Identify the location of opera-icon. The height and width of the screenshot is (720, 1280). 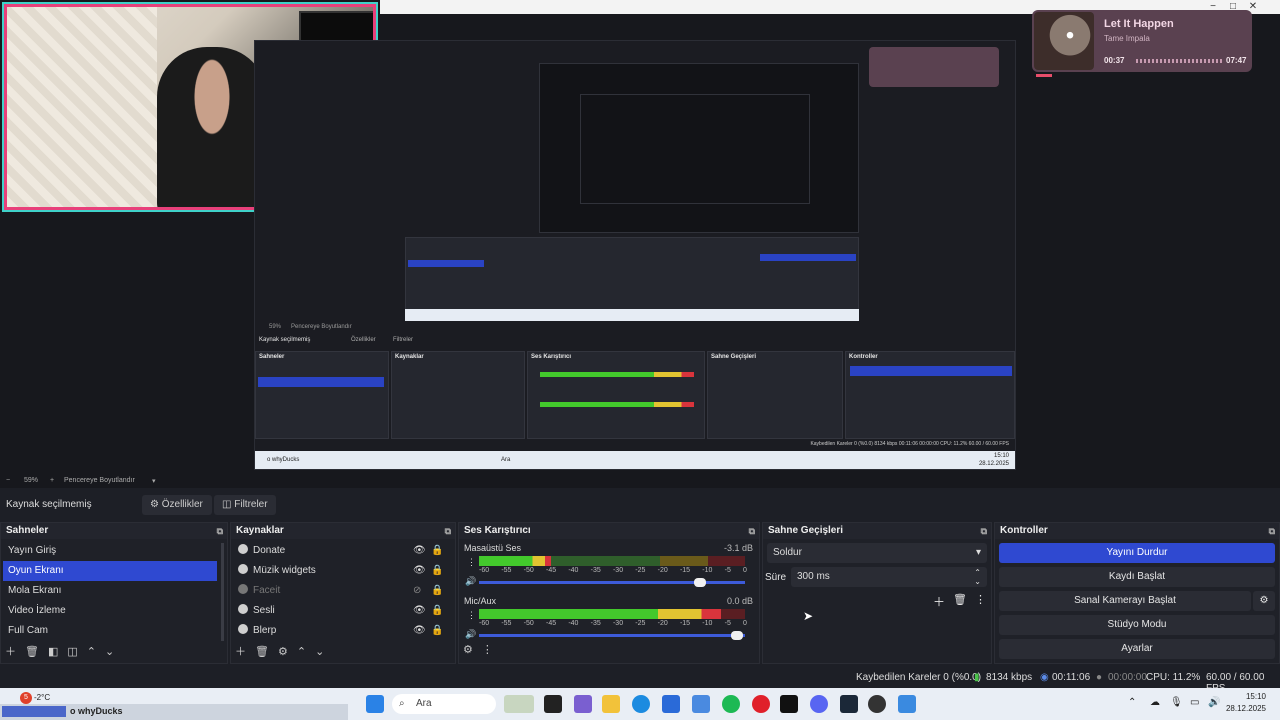
(761, 704).